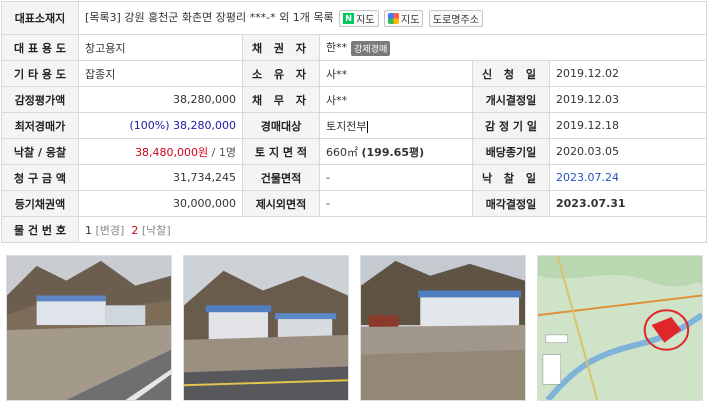 Image resolution: width=707 pixels, height=406 pixels. I want to click on row-usage: 대 표 용 도 창고용지 채 권 자 한** 강제경매, so click(354, 47).